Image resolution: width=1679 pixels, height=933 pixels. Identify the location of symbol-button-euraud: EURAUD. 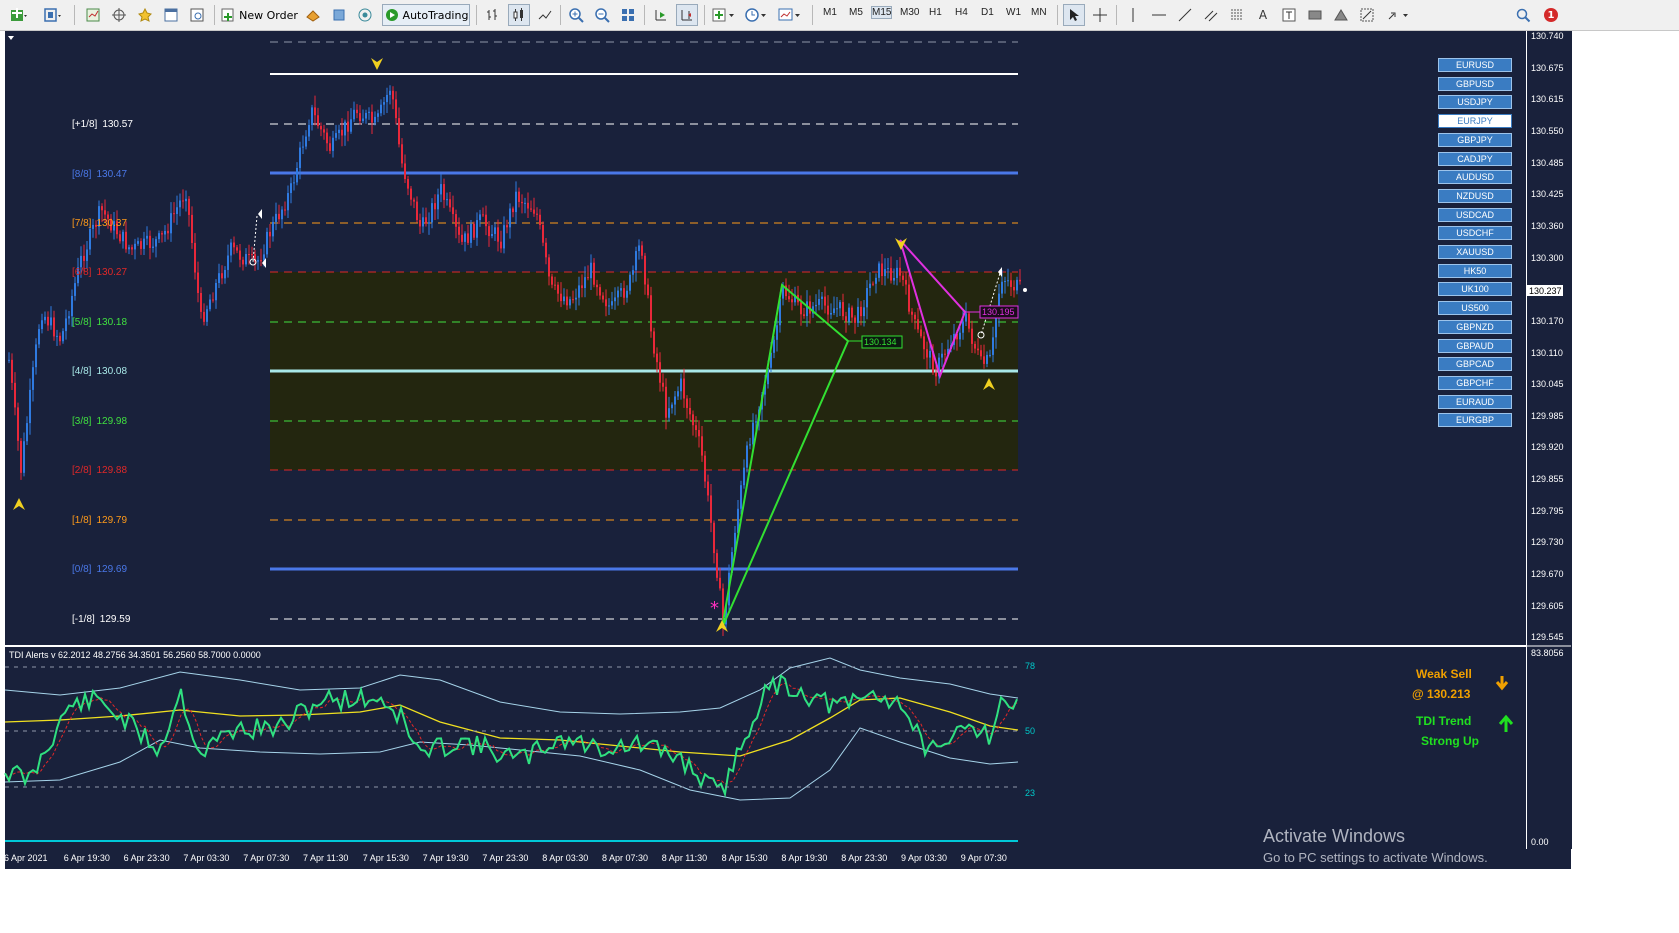
(1475, 401).